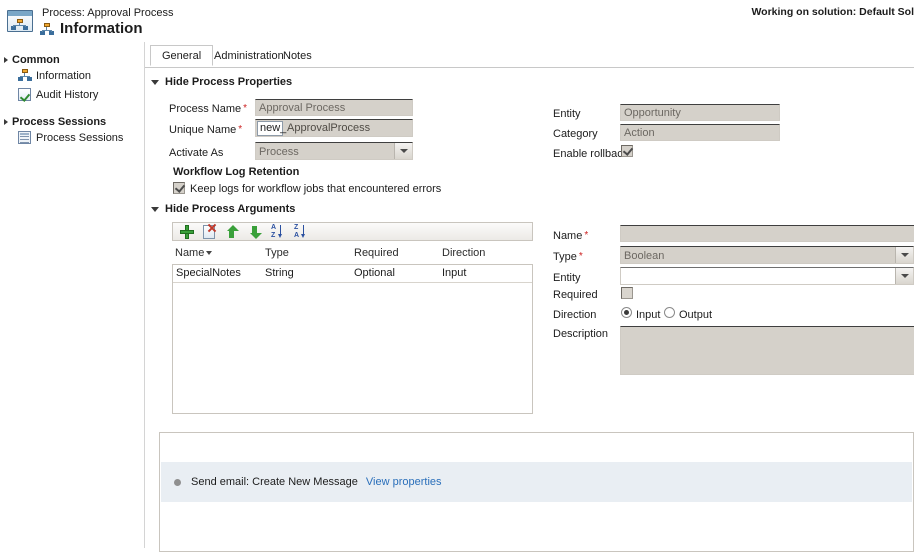  Describe the element at coordinates (463, 253) in the screenshot. I see `column-header-direction: Direction` at that location.